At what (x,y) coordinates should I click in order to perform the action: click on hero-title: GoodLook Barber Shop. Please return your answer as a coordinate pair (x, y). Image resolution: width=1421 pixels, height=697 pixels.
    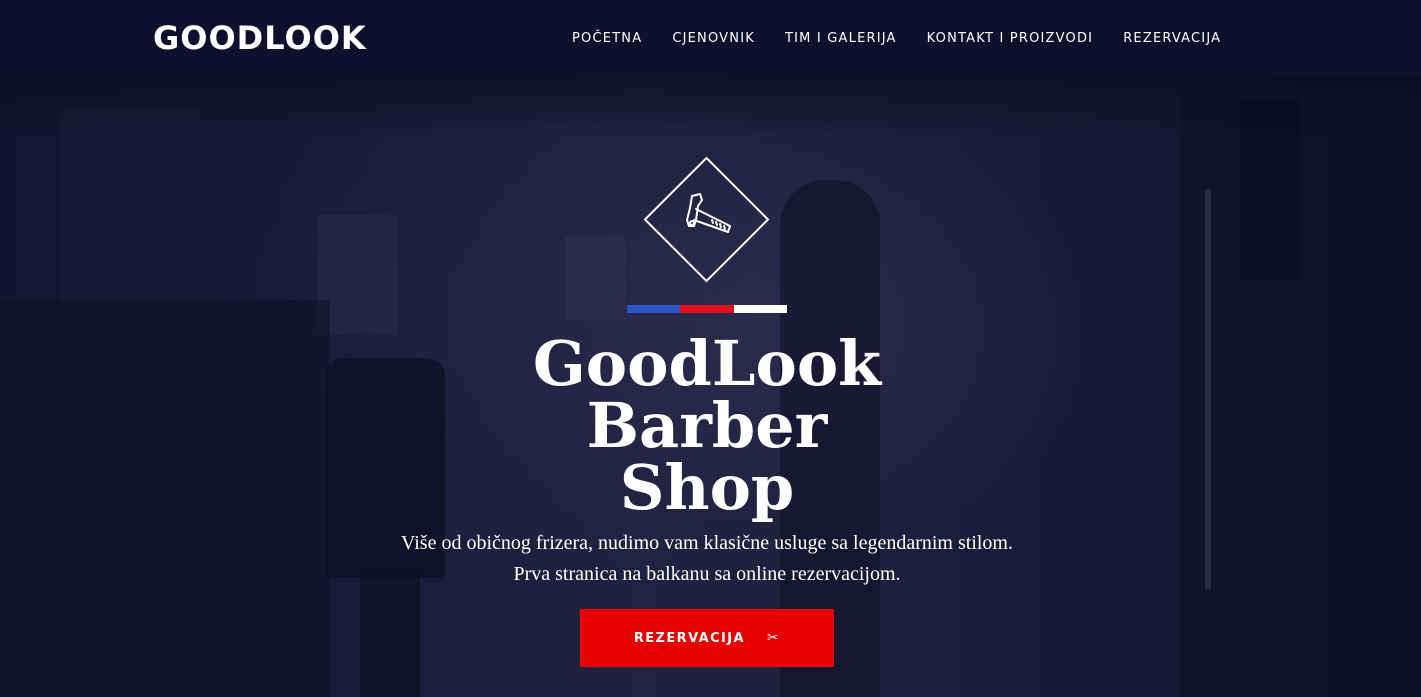
    Looking at the image, I should click on (707, 426).